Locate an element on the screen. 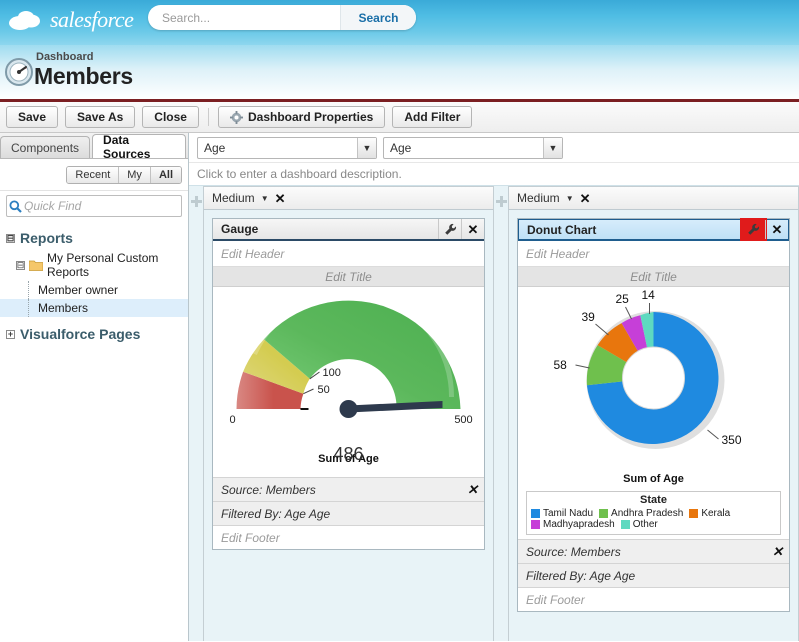 Image resolution: width=799 pixels, height=642 pixels. component-donut-filter-label: Filtered By: Age Age is located at coordinates (581, 575).